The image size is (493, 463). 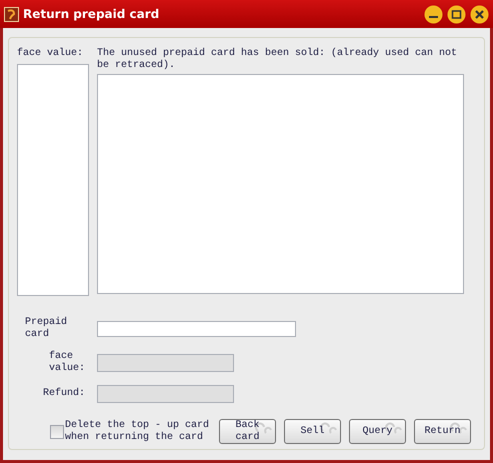 What do you see at coordinates (91, 14) in the screenshot?
I see `window-title: Return prepaid card` at bounding box center [91, 14].